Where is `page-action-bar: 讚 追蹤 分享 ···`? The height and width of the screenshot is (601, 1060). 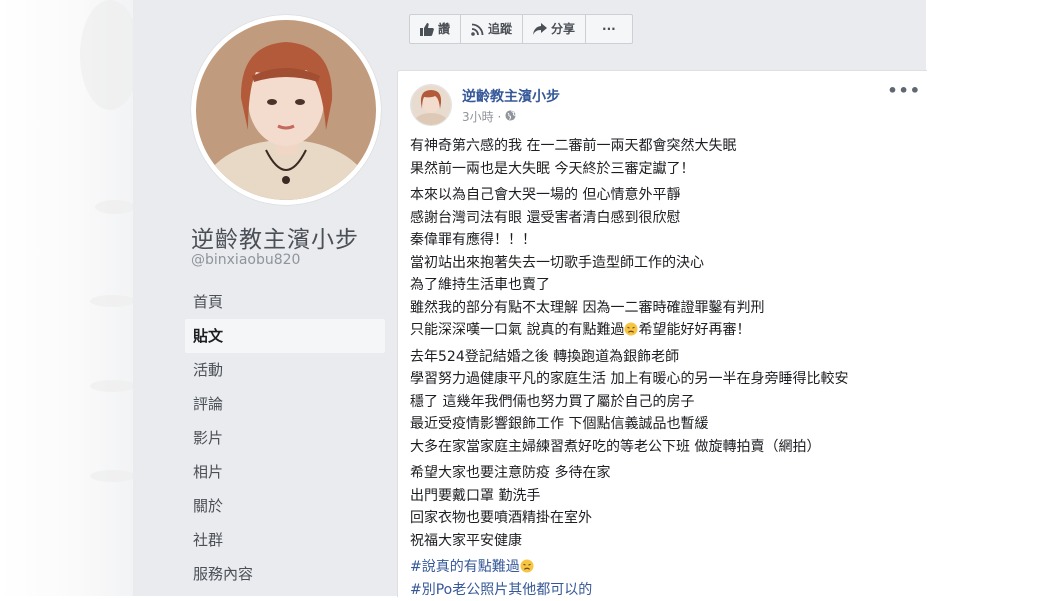 page-action-bar: 讚 追蹤 分享 ··· is located at coordinates (520, 29).